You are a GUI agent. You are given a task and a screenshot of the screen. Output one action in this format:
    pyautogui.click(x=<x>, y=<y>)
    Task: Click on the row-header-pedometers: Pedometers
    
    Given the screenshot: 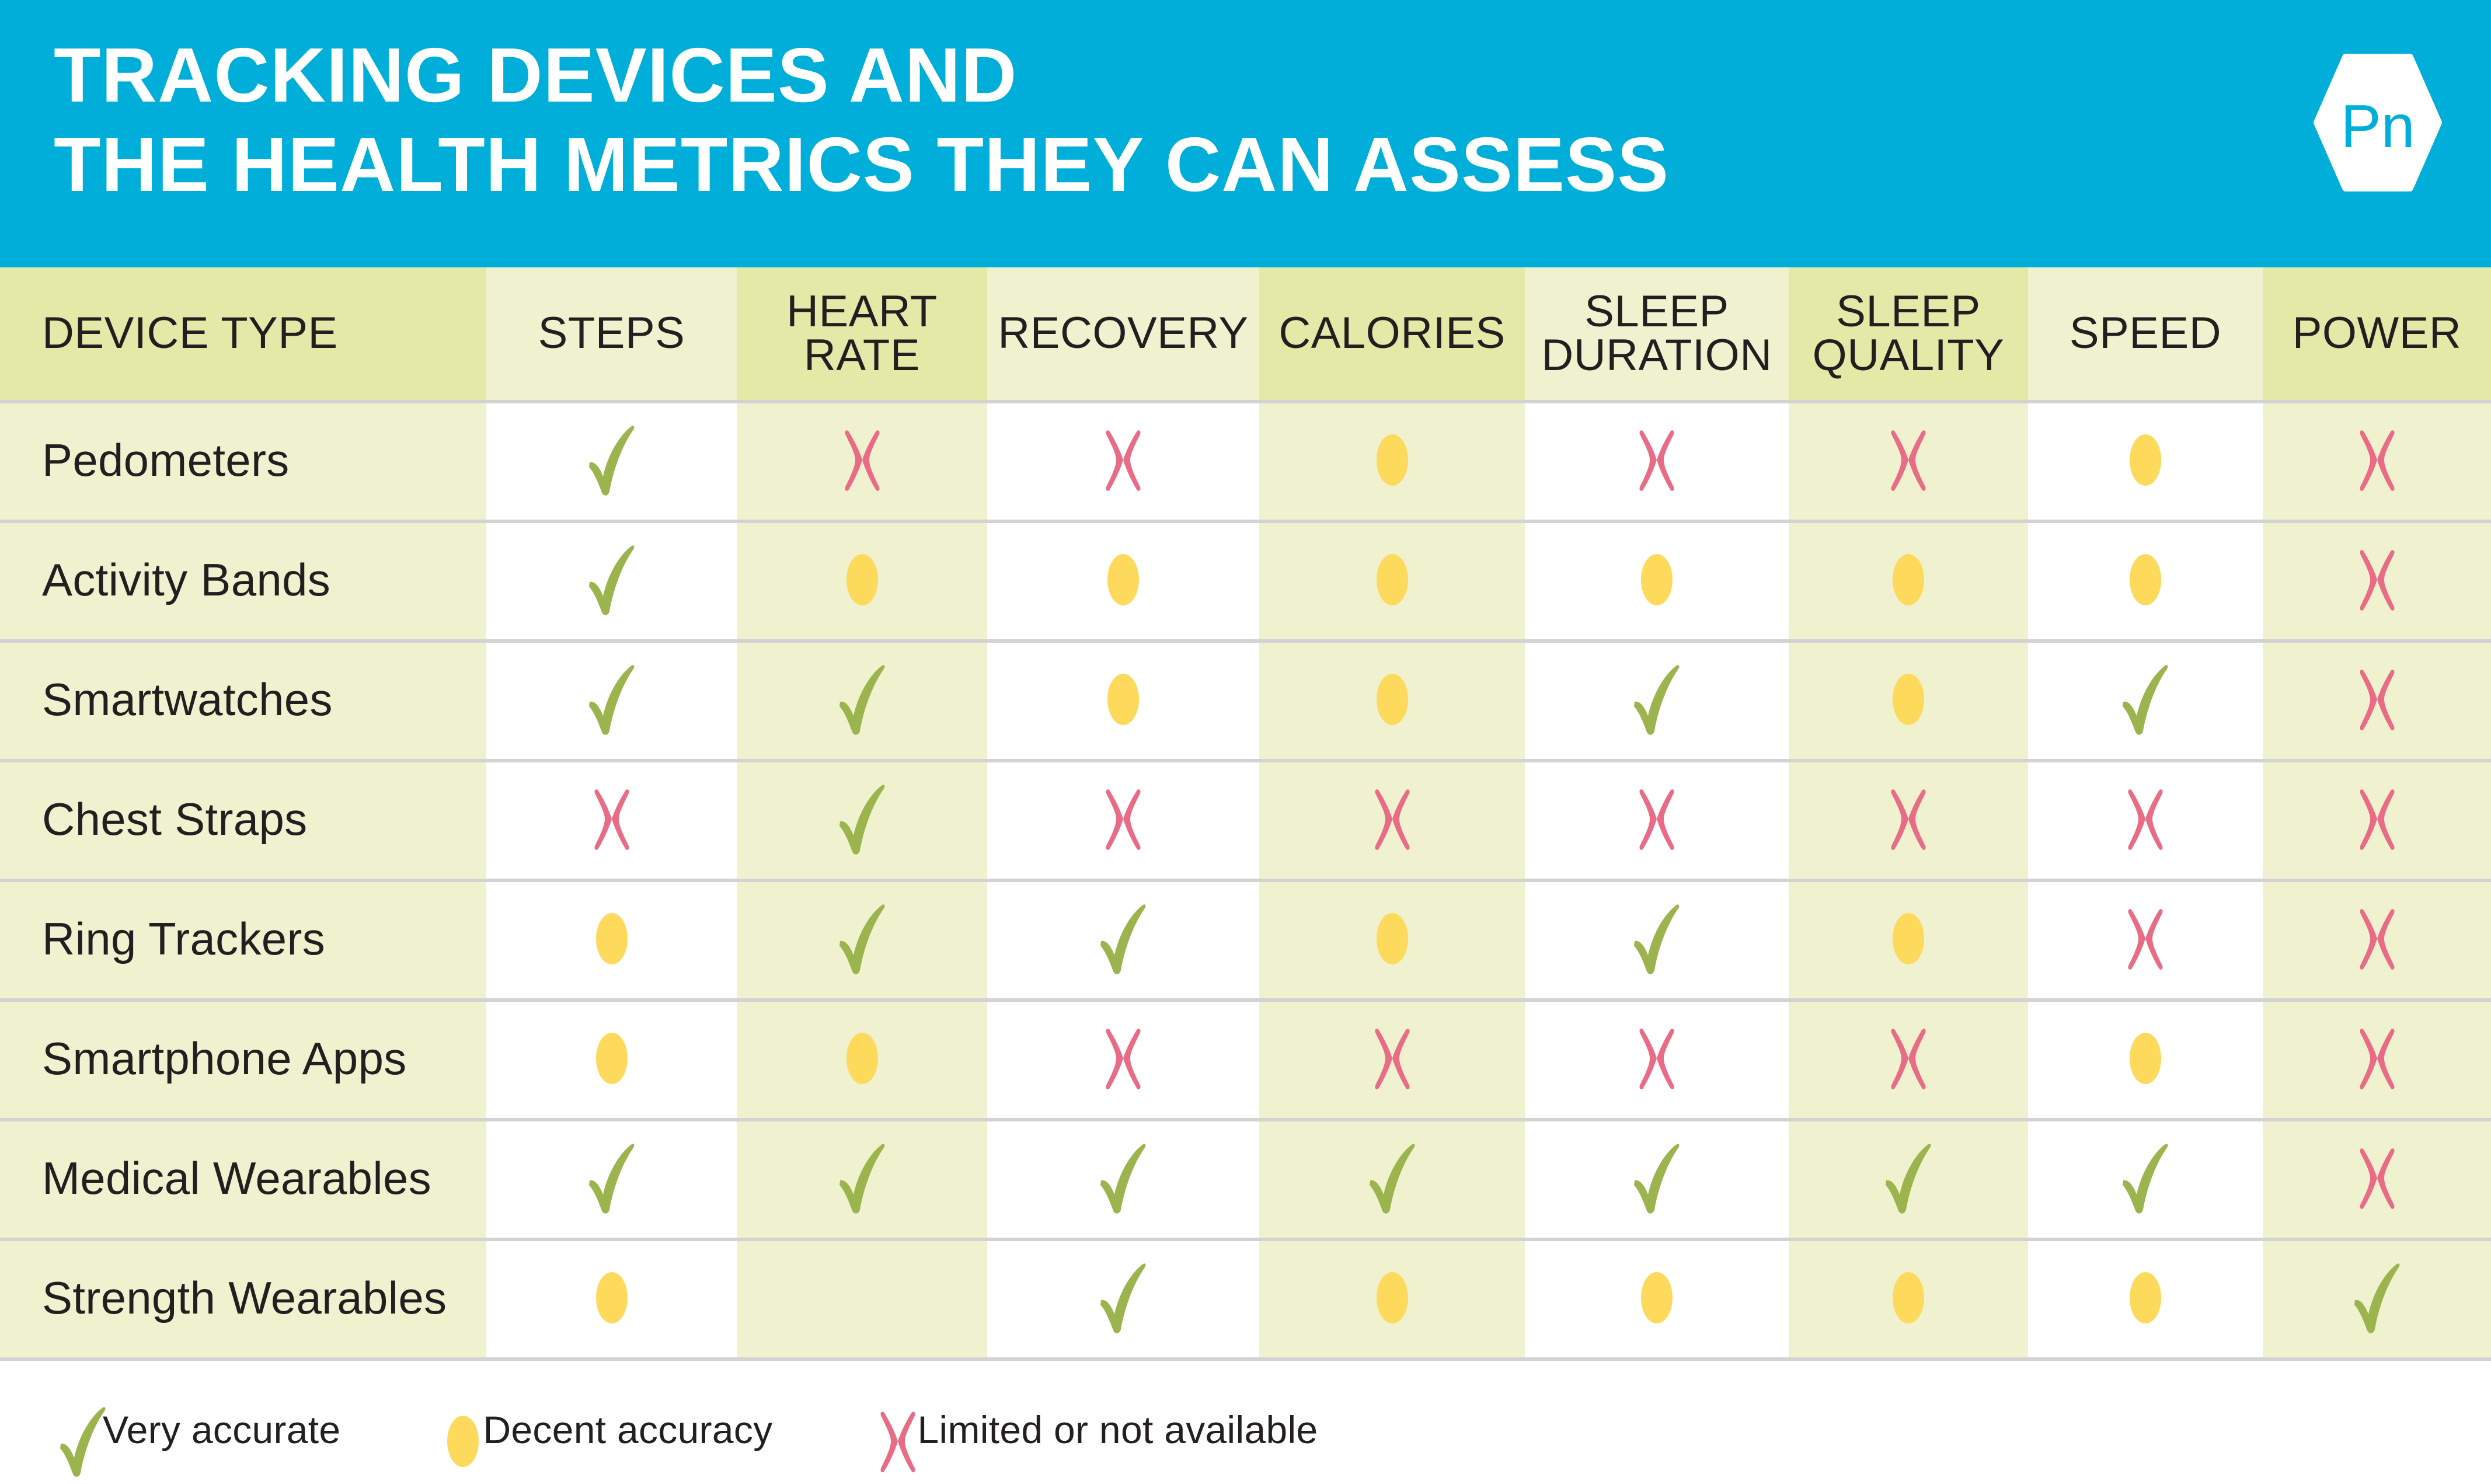 What is the action you would take?
    pyautogui.click(x=243, y=460)
    